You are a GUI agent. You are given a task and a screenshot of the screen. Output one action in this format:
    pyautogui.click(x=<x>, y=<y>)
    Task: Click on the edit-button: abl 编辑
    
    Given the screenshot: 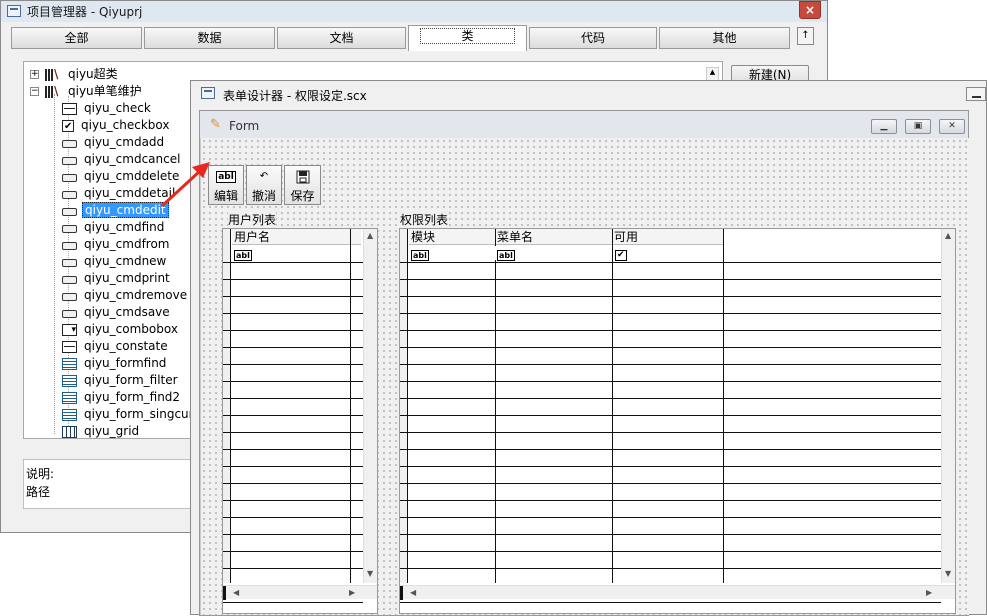 What is the action you would take?
    pyautogui.click(x=226, y=185)
    